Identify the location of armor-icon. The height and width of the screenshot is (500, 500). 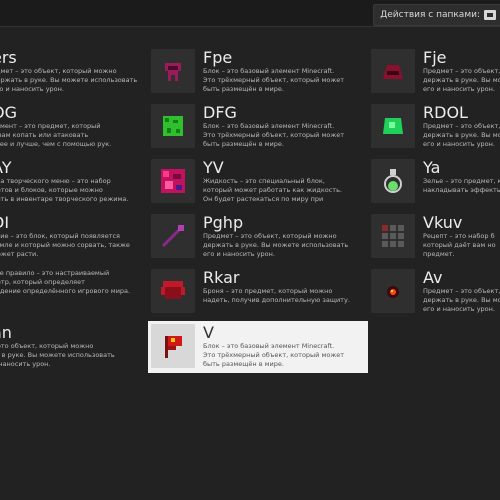
(173, 291).